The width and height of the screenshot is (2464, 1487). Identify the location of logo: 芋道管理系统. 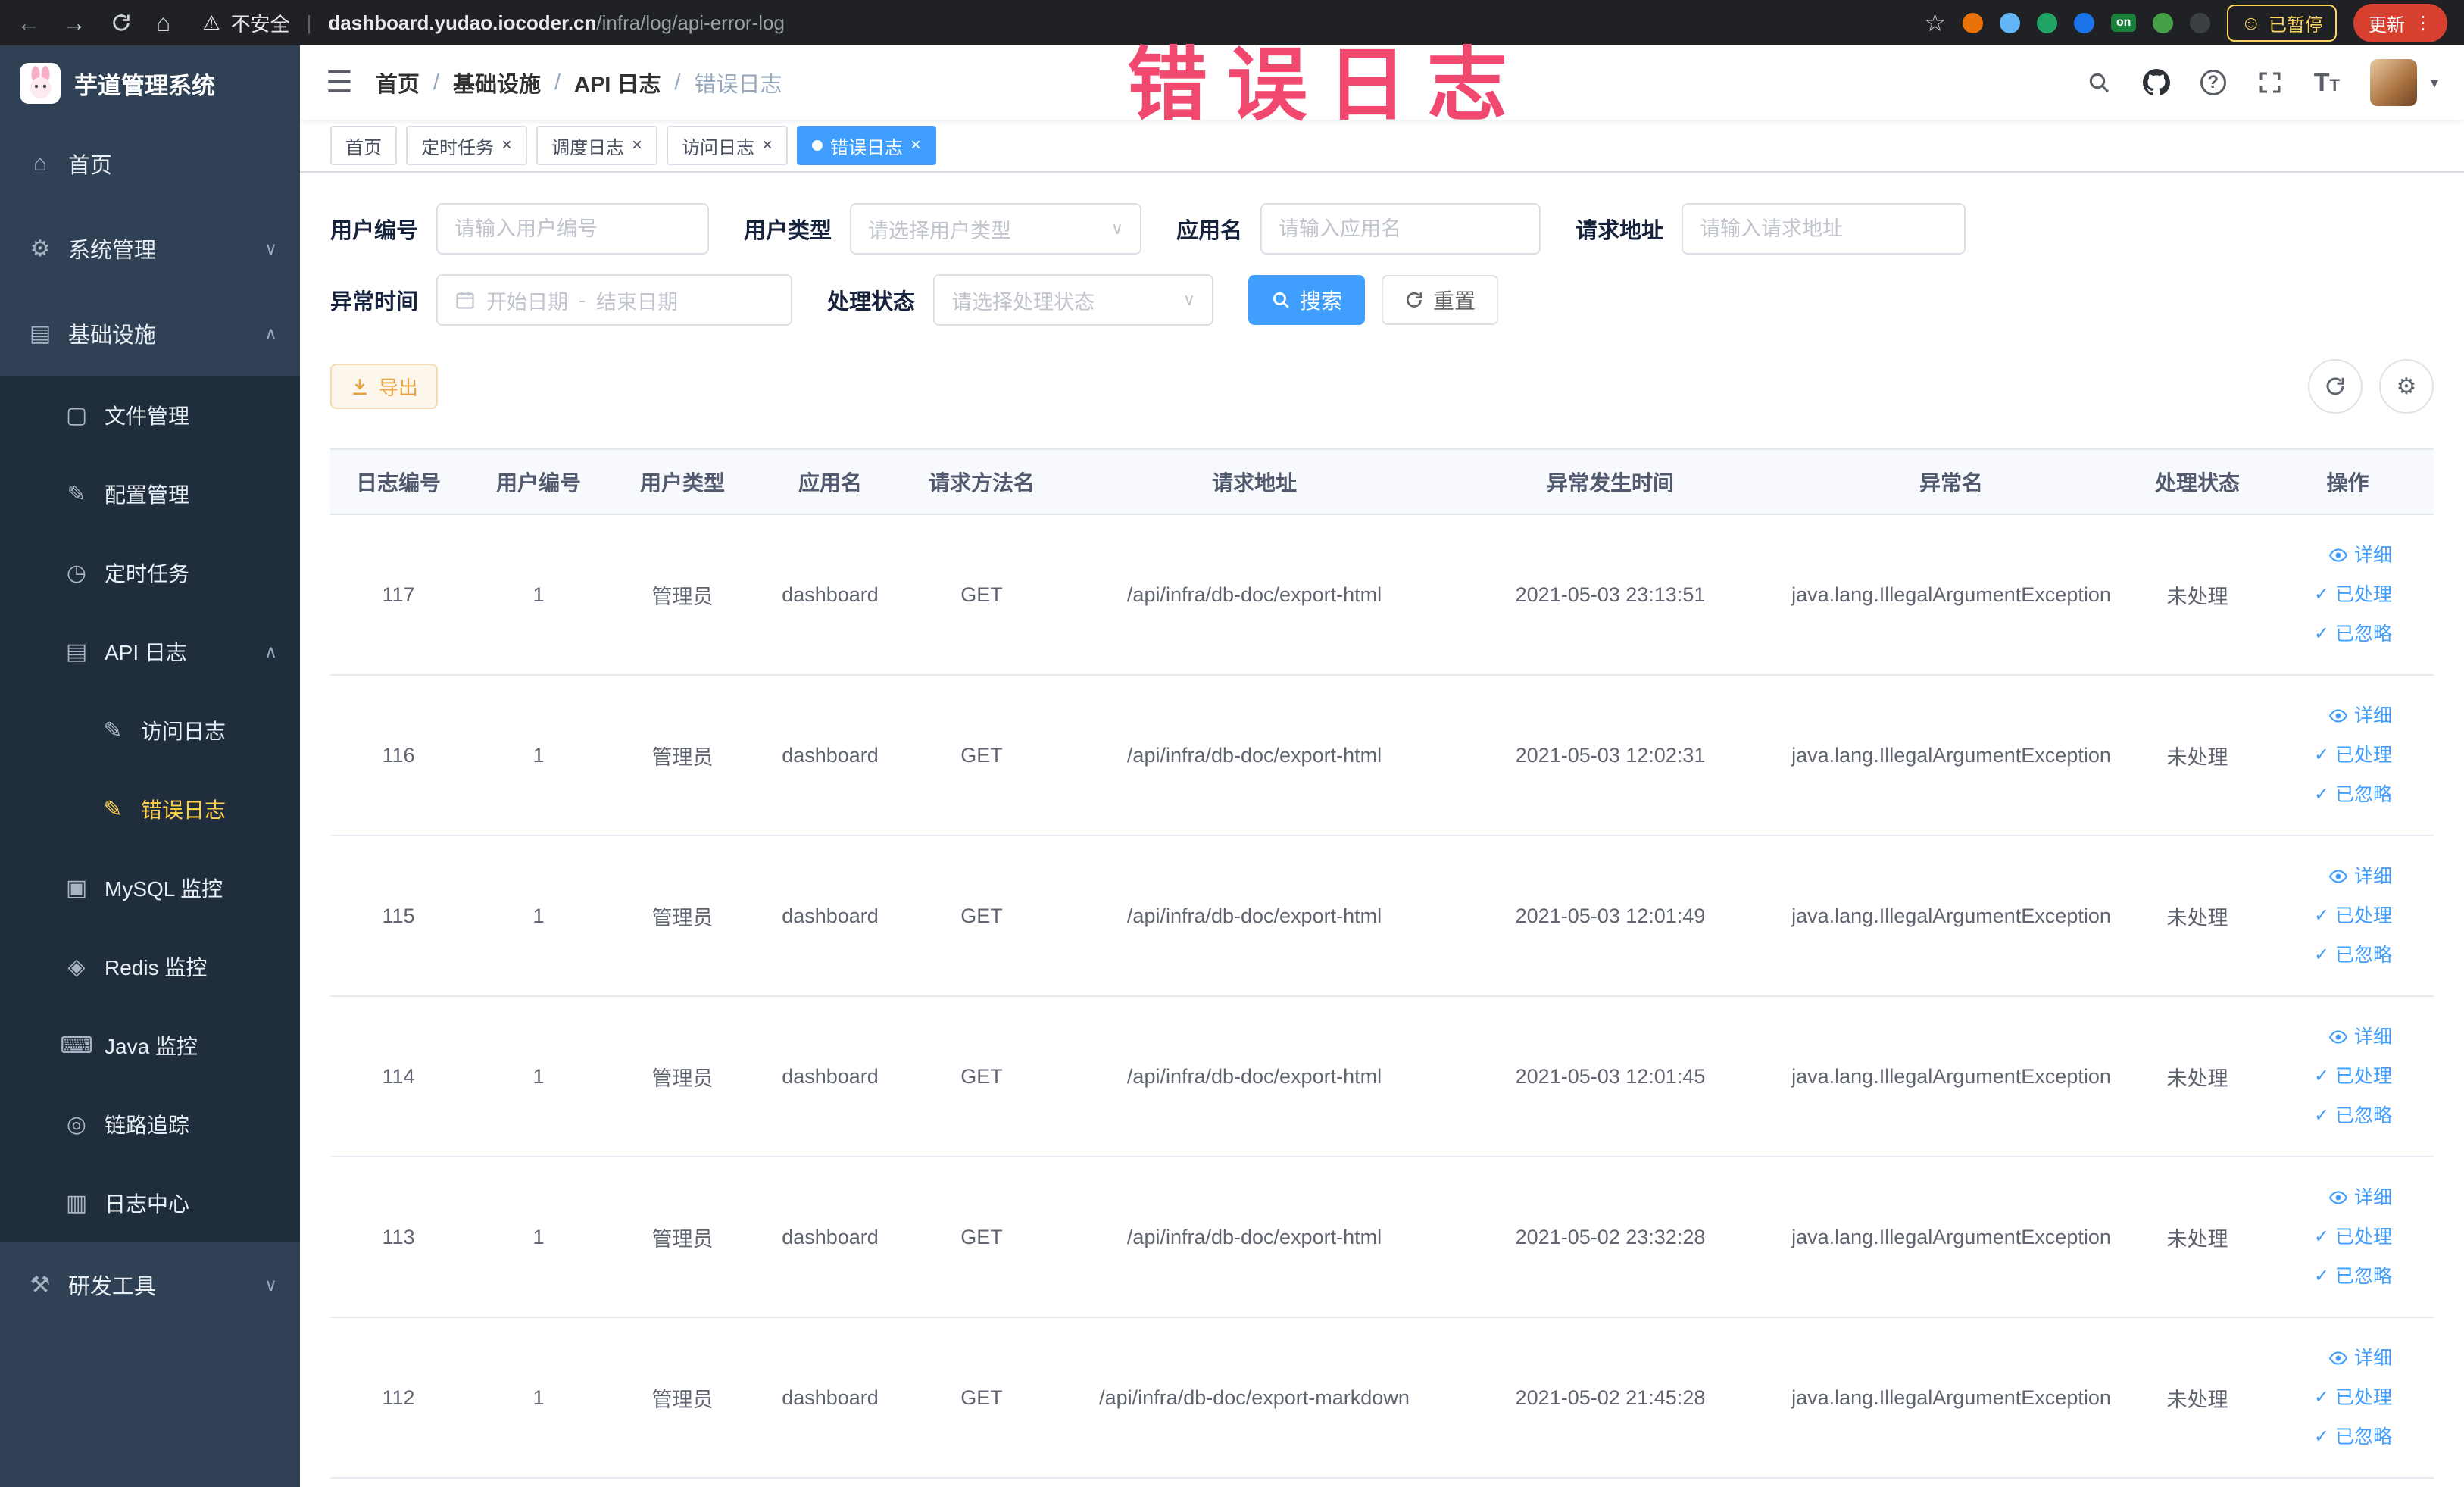
(150, 83).